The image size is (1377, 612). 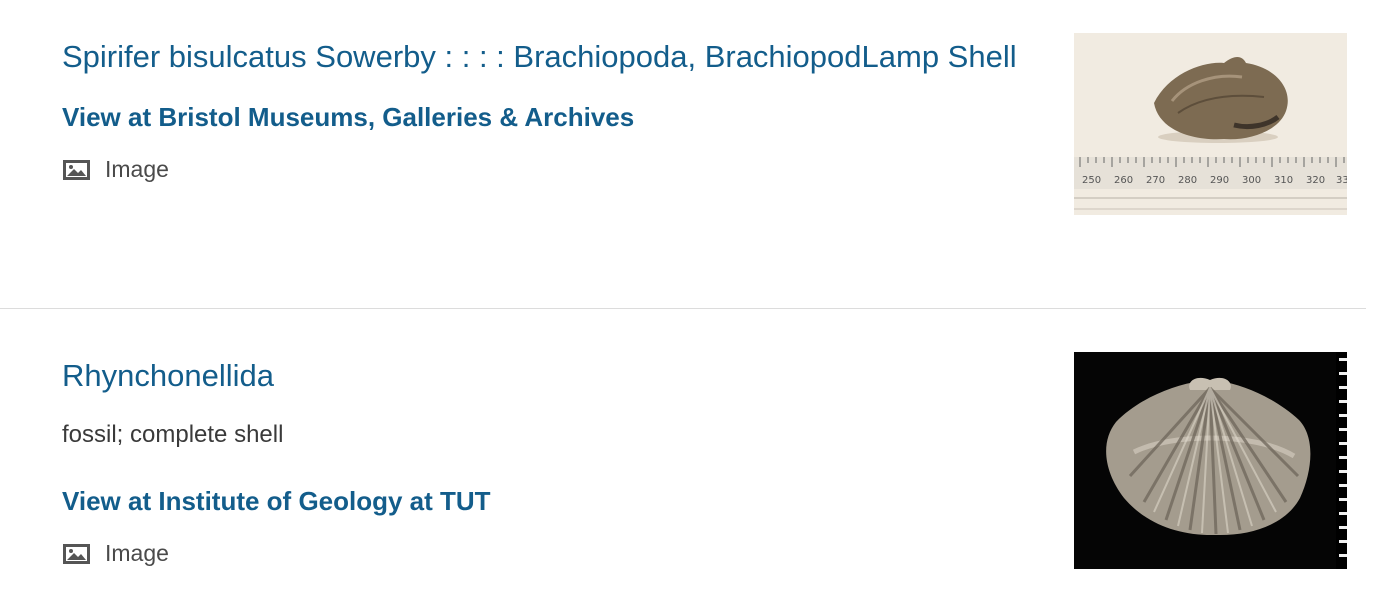 What do you see at coordinates (1341, 180) in the screenshot?
I see `ruler-label: 33` at bounding box center [1341, 180].